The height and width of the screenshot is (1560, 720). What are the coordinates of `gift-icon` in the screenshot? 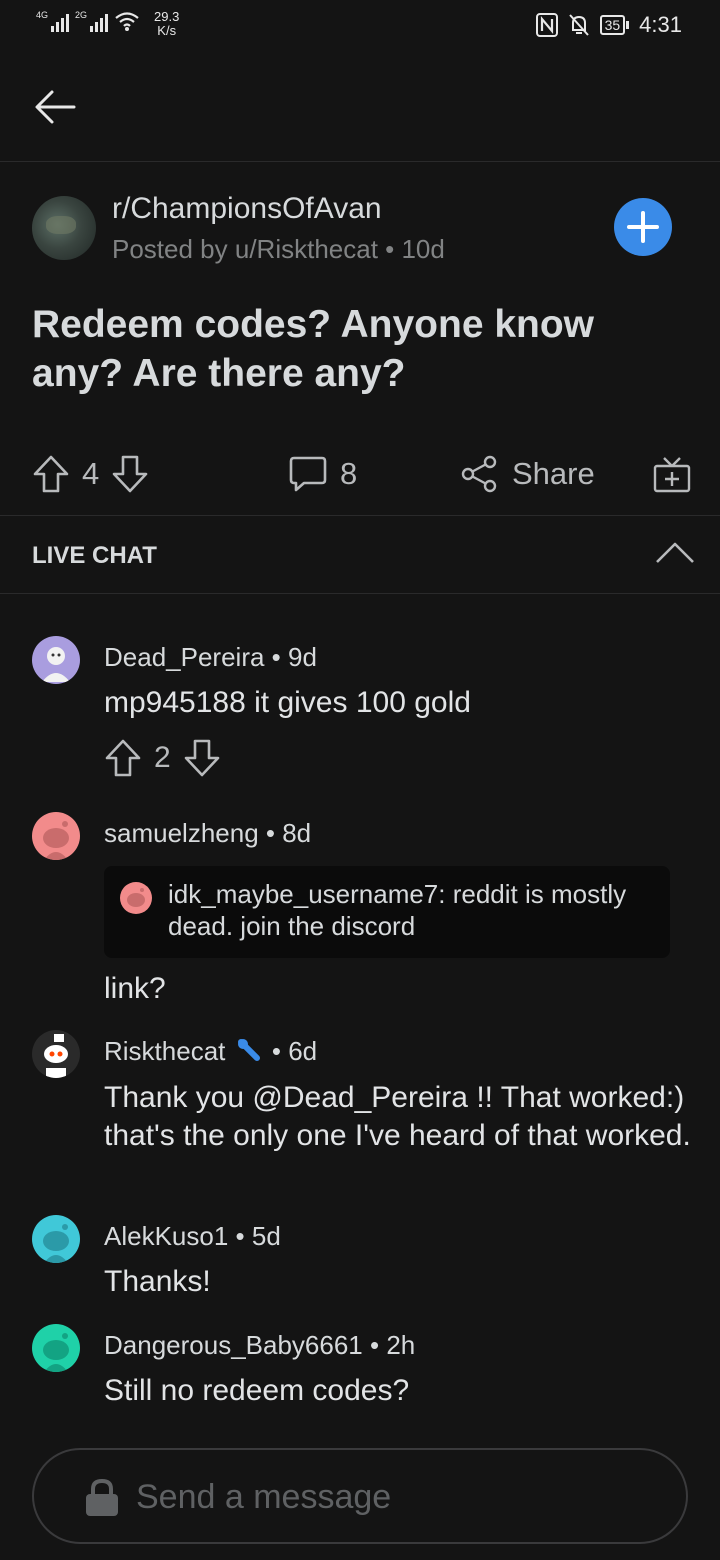 It's located at (672, 475).